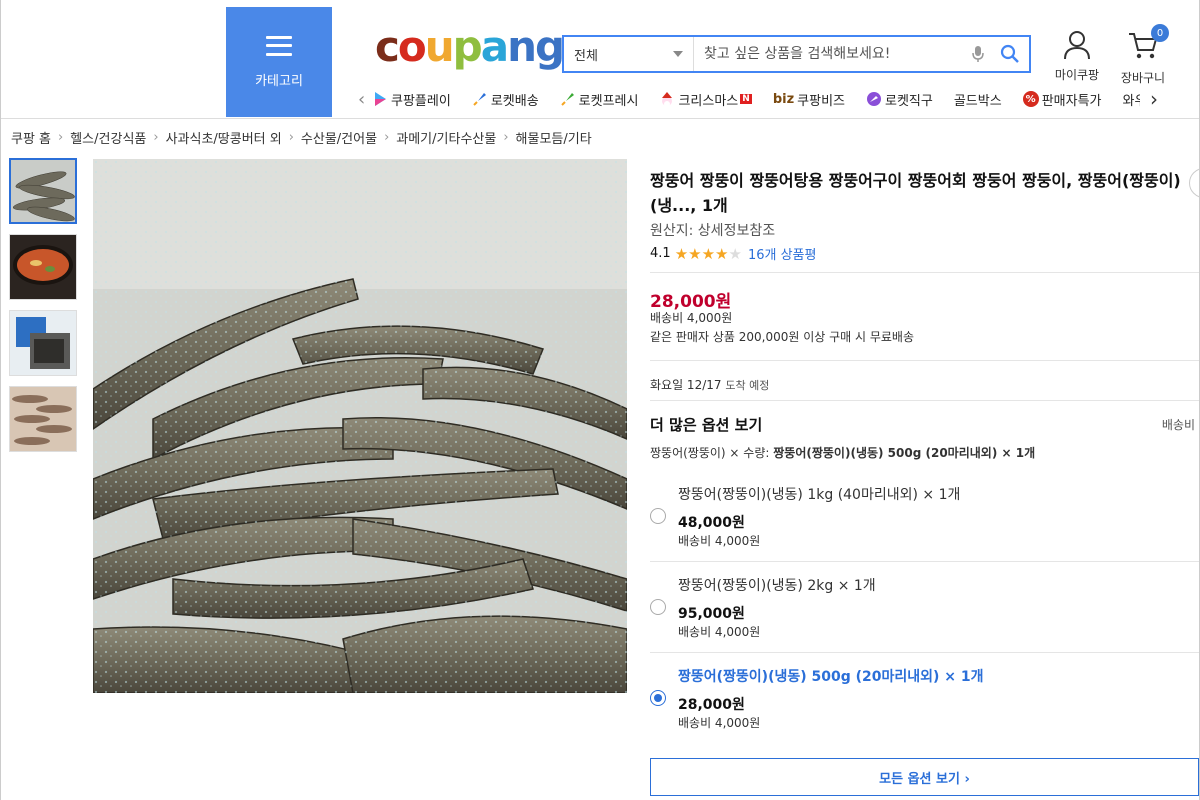 Image resolution: width=1200 pixels, height=800 pixels. Describe the element at coordinates (586, 56) in the screenshot. I see `search-category-value: 전체` at that location.